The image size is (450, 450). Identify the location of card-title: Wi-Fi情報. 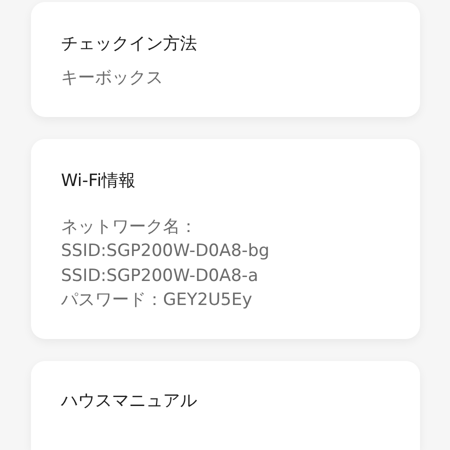
(99, 181).